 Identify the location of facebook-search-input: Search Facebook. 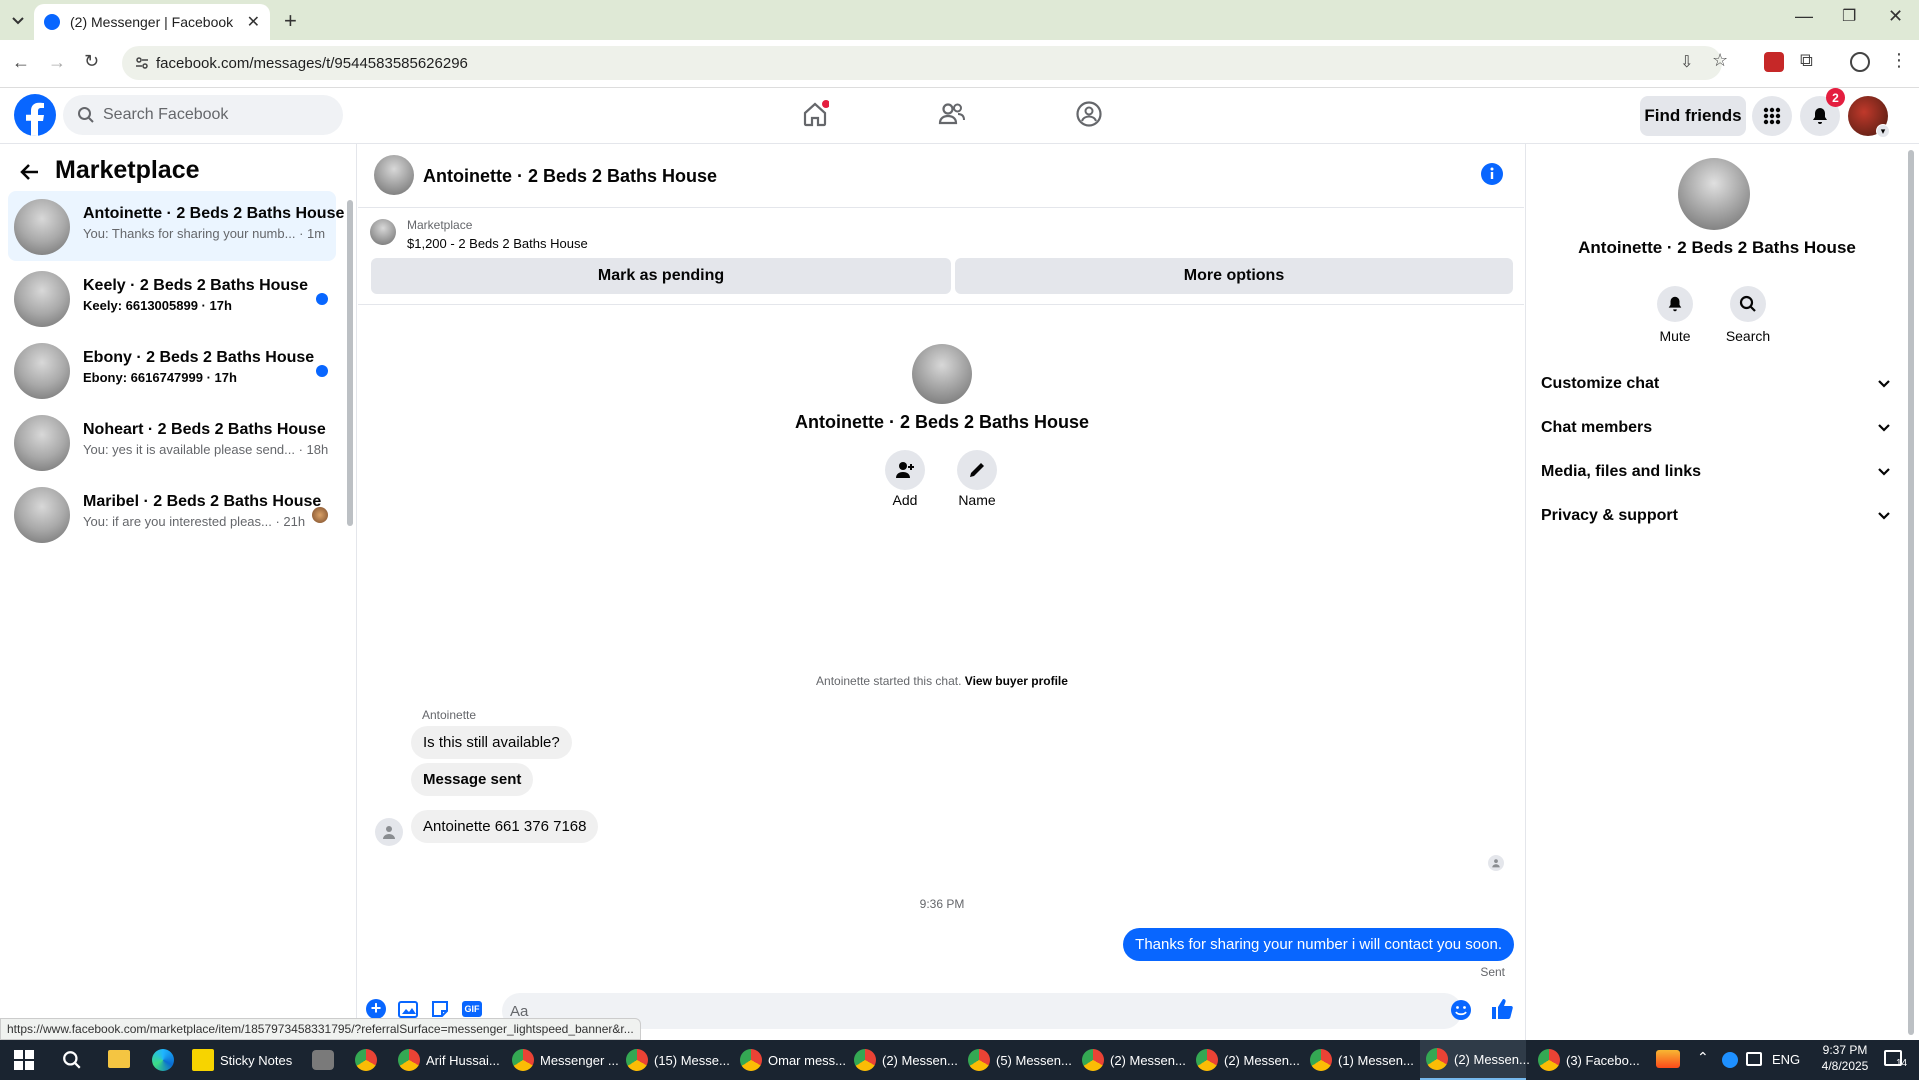
(203, 115).